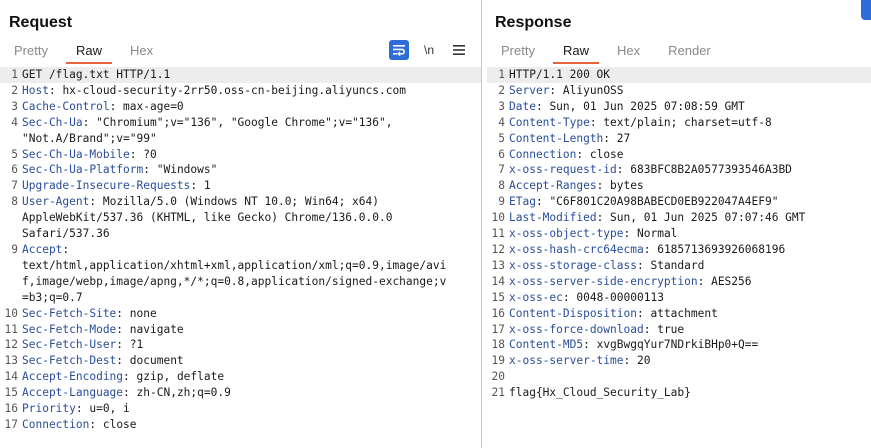 Image resolution: width=871 pixels, height=448 pixels. Describe the element at coordinates (49, 409) in the screenshot. I see `header-name: Priority` at that location.